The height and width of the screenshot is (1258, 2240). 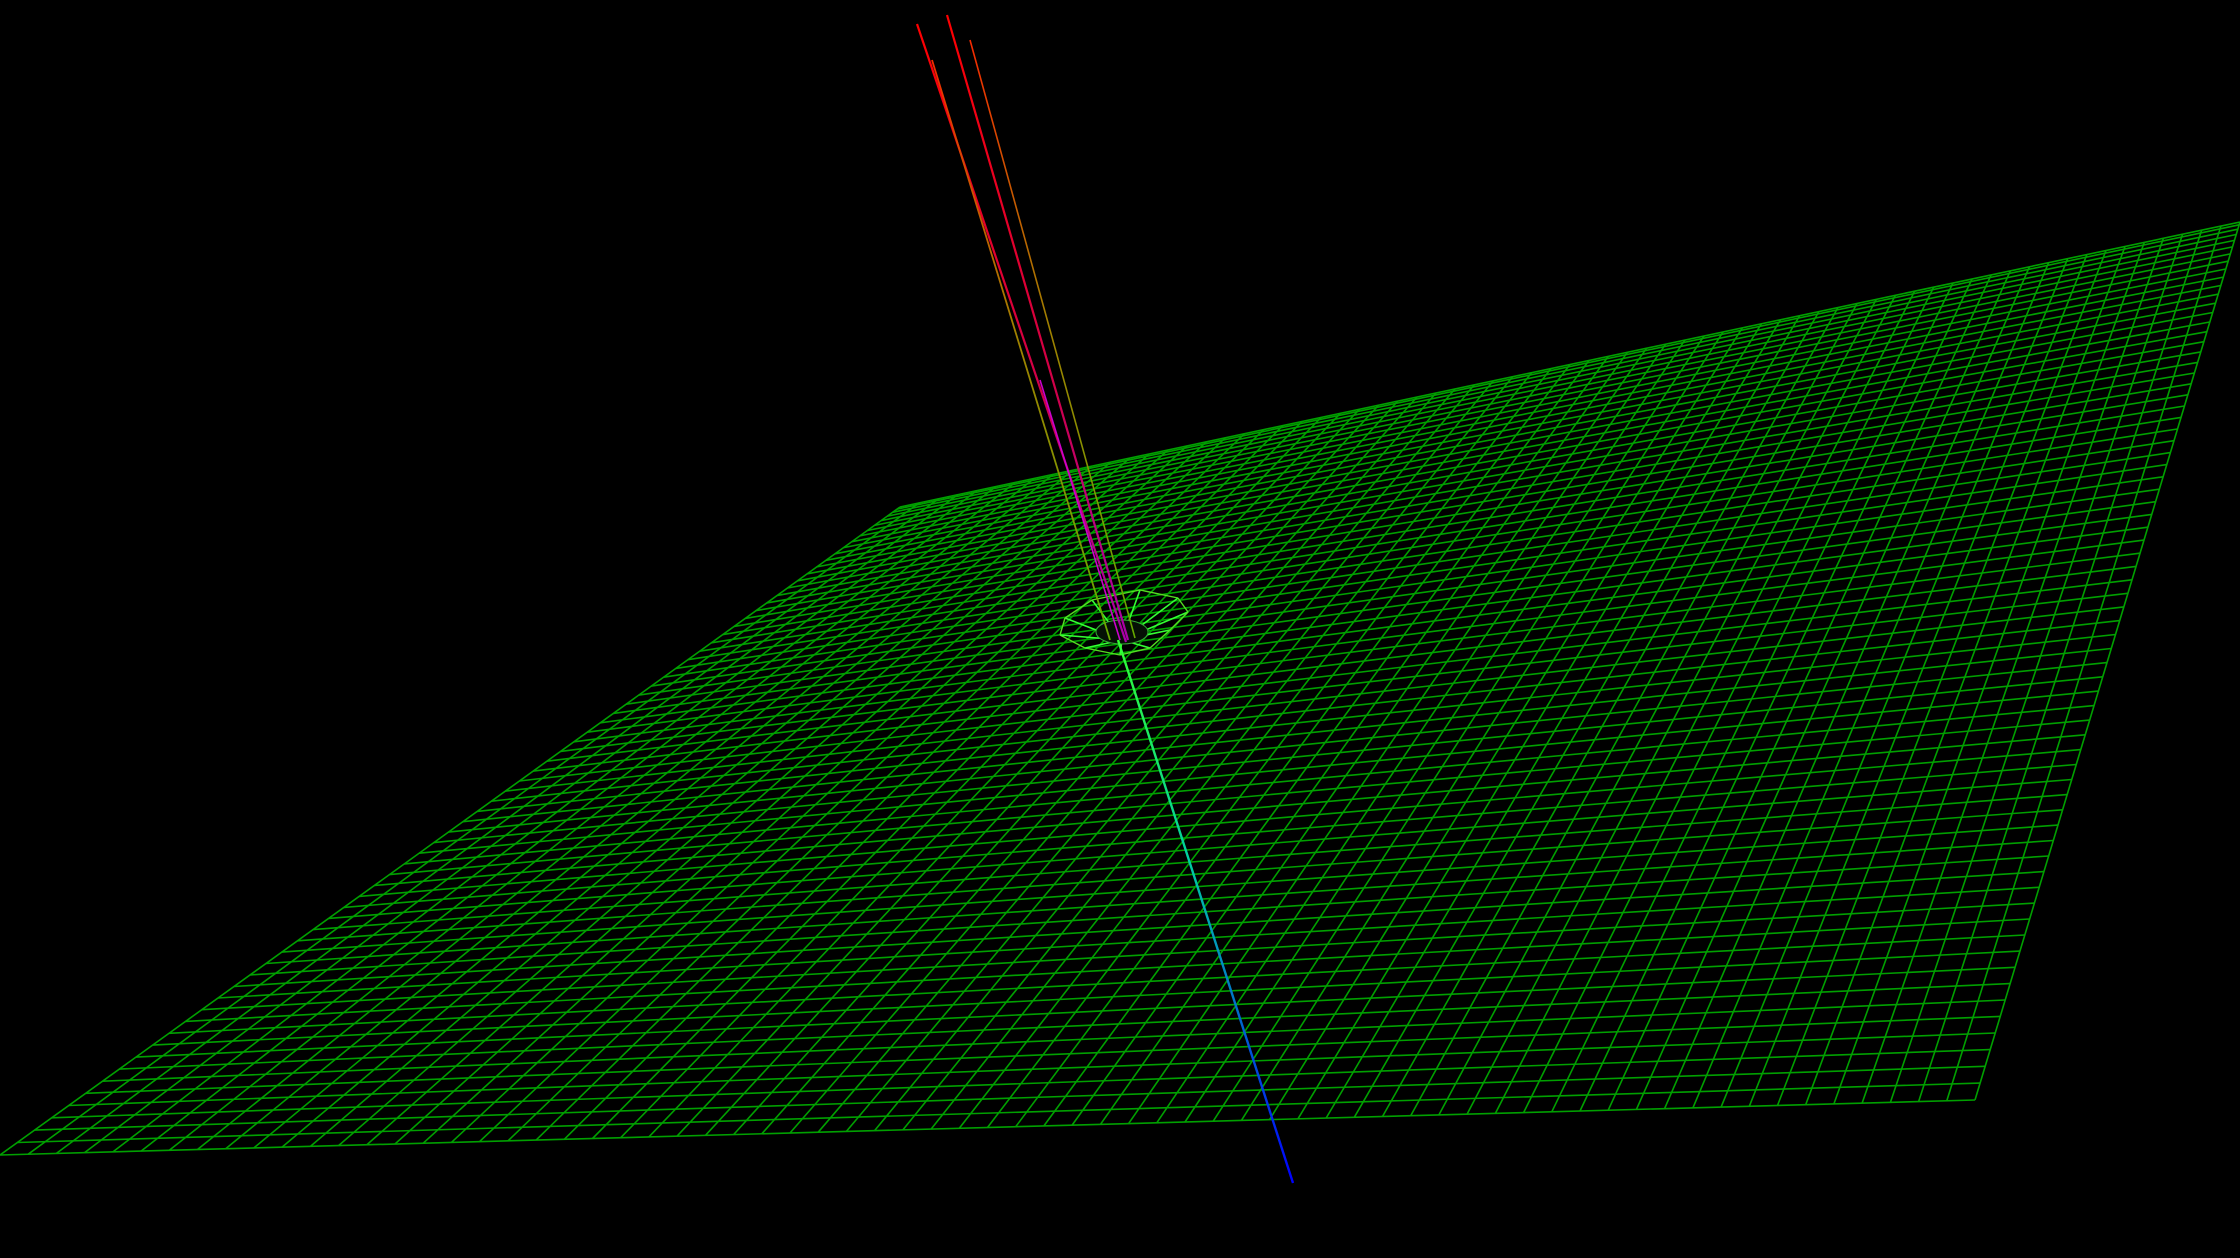 I want to click on x-axis-line-secondary, so click(x=1037, y=327).